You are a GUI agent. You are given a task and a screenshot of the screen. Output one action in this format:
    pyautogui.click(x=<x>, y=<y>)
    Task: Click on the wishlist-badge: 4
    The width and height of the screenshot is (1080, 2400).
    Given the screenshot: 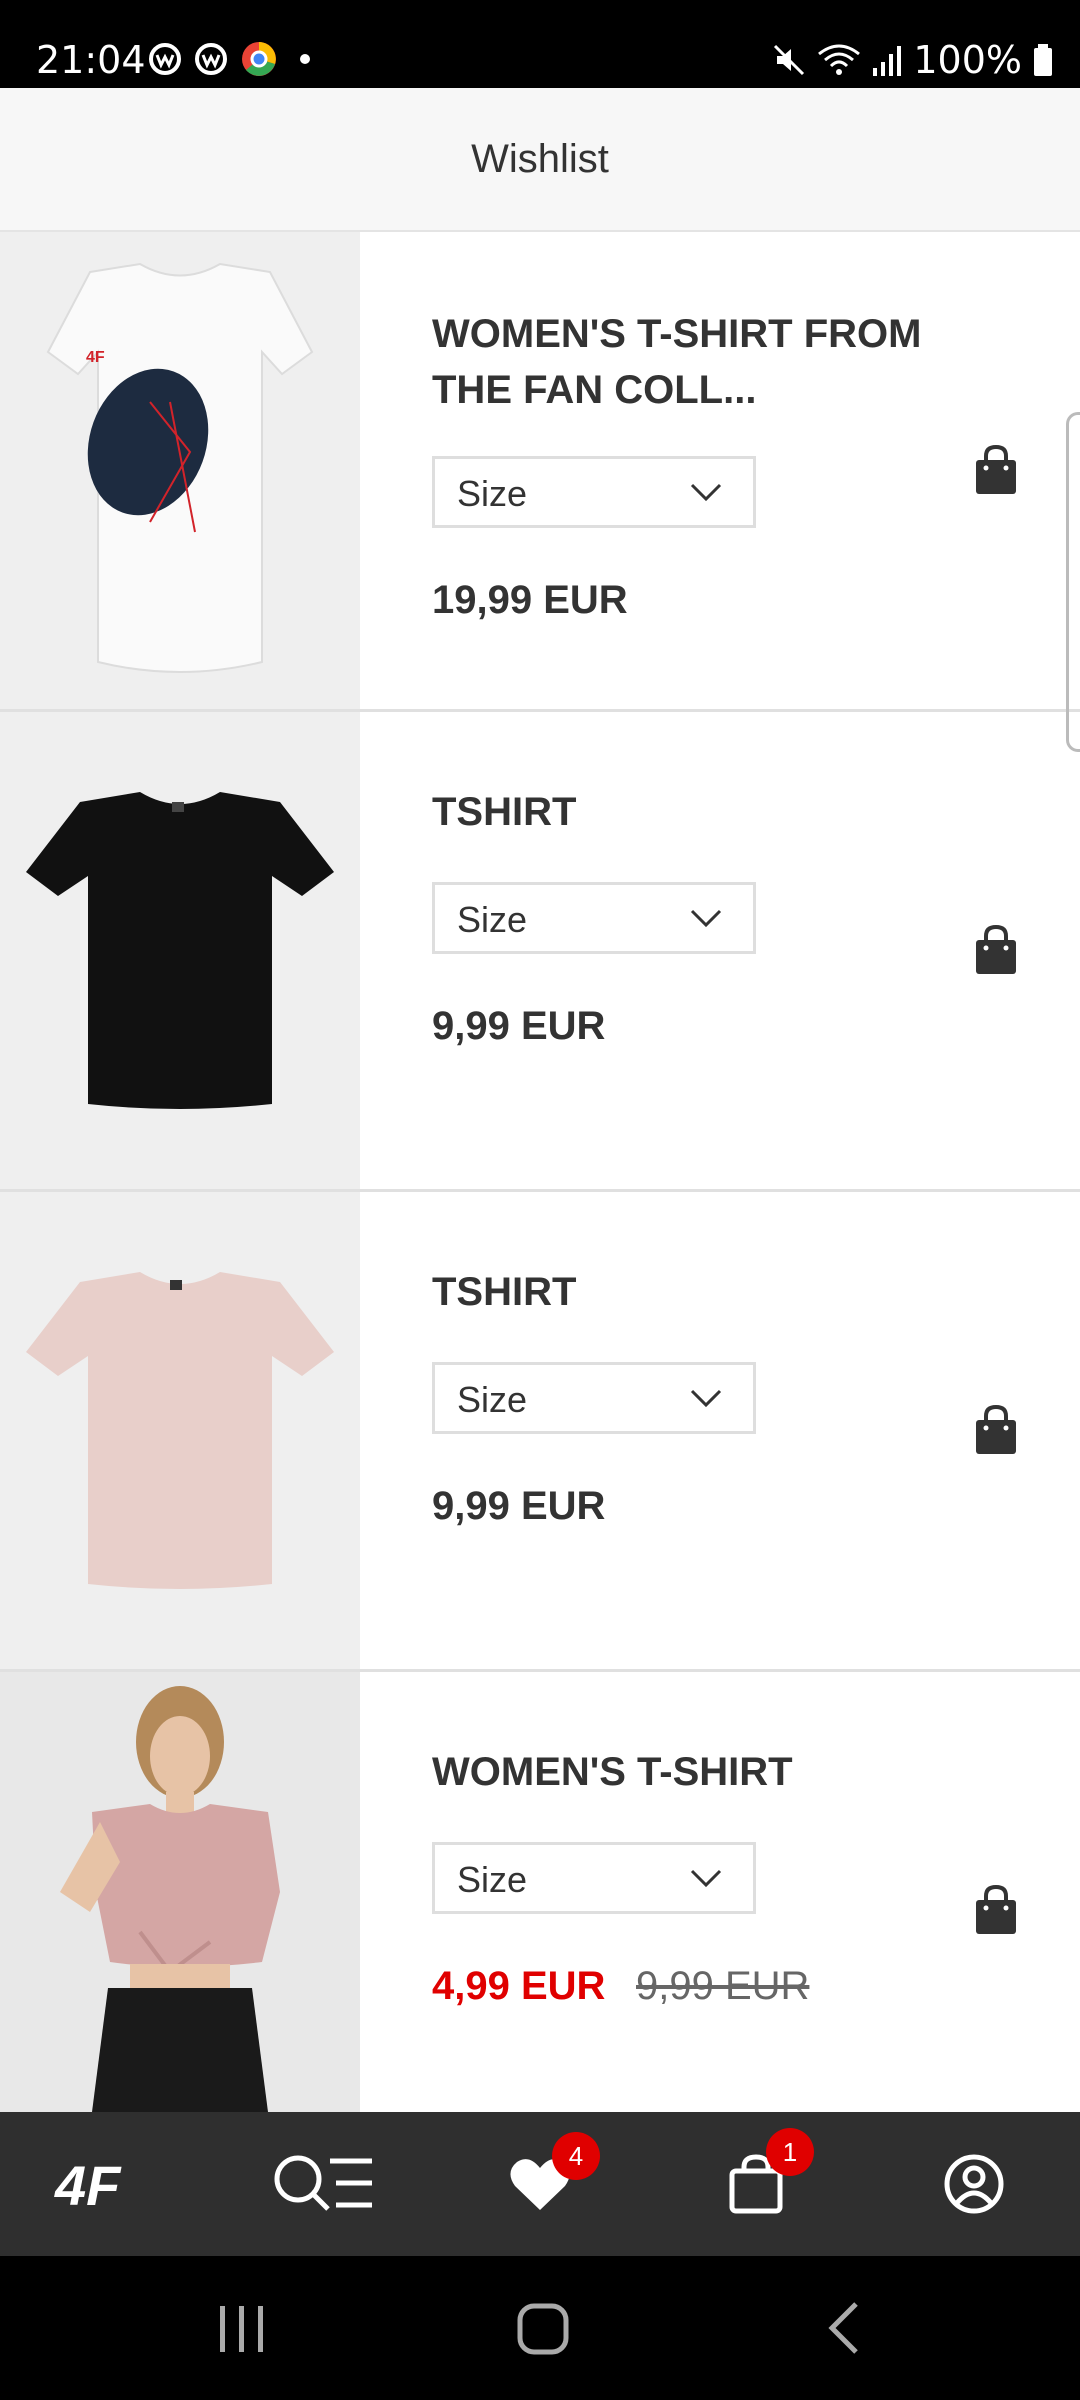 What is the action you would take?
    pyautogui.click(x=576, y=2156)
    